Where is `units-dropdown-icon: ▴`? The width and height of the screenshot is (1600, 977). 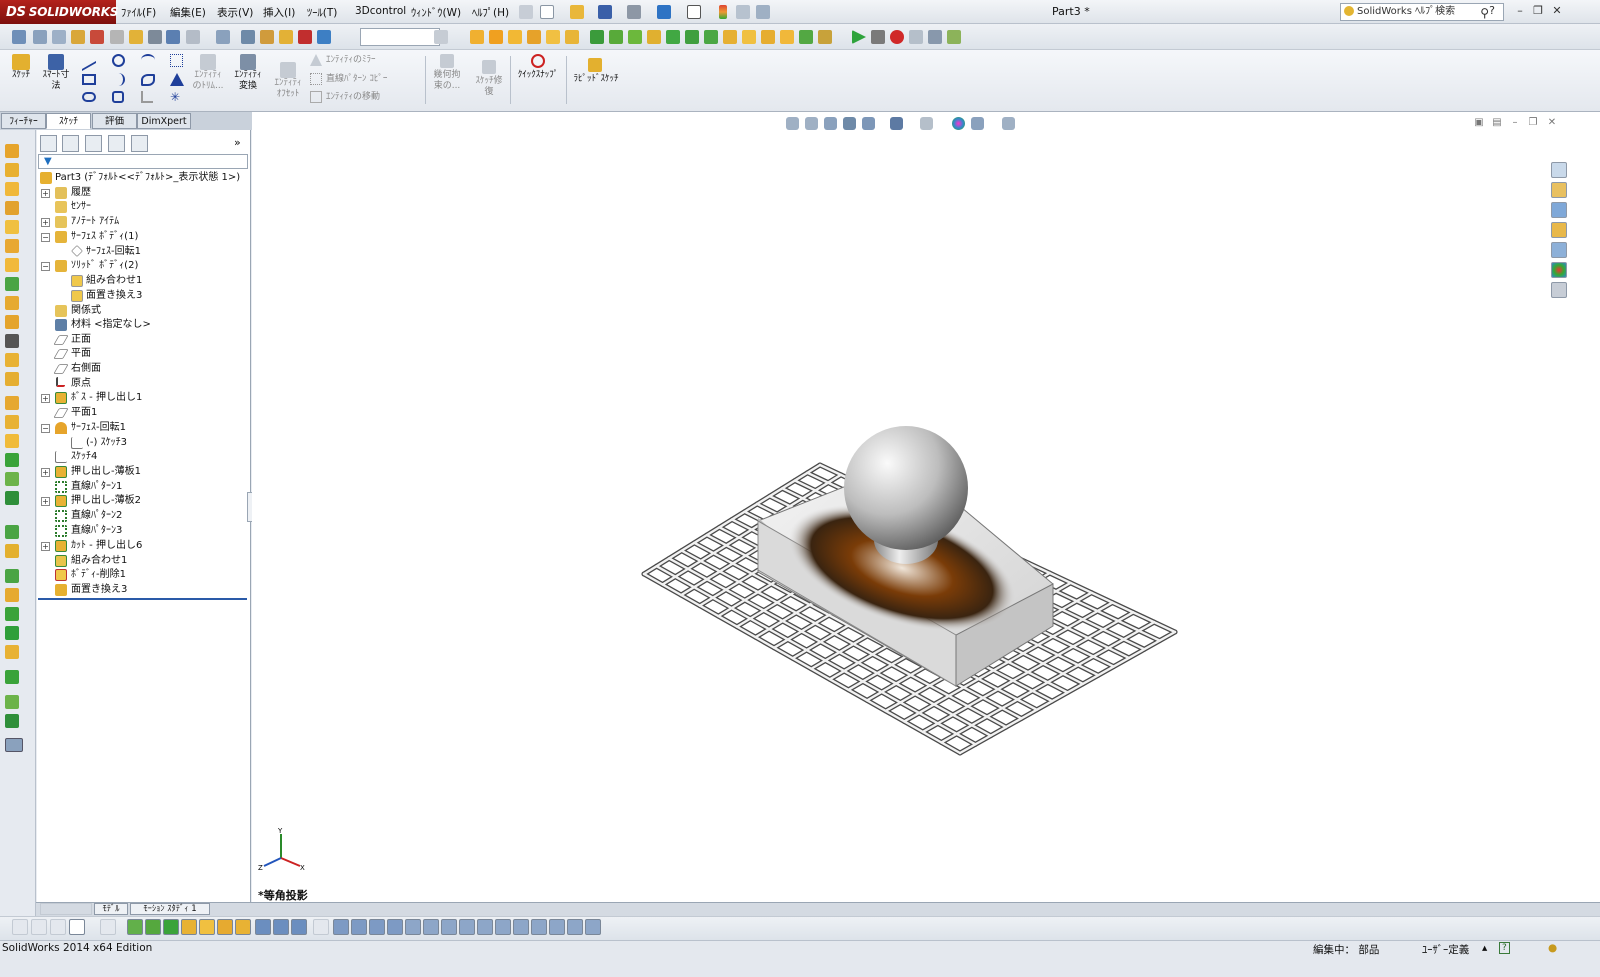
units-dropdown-icon: ▴ is located at coordinates (1484, 948).